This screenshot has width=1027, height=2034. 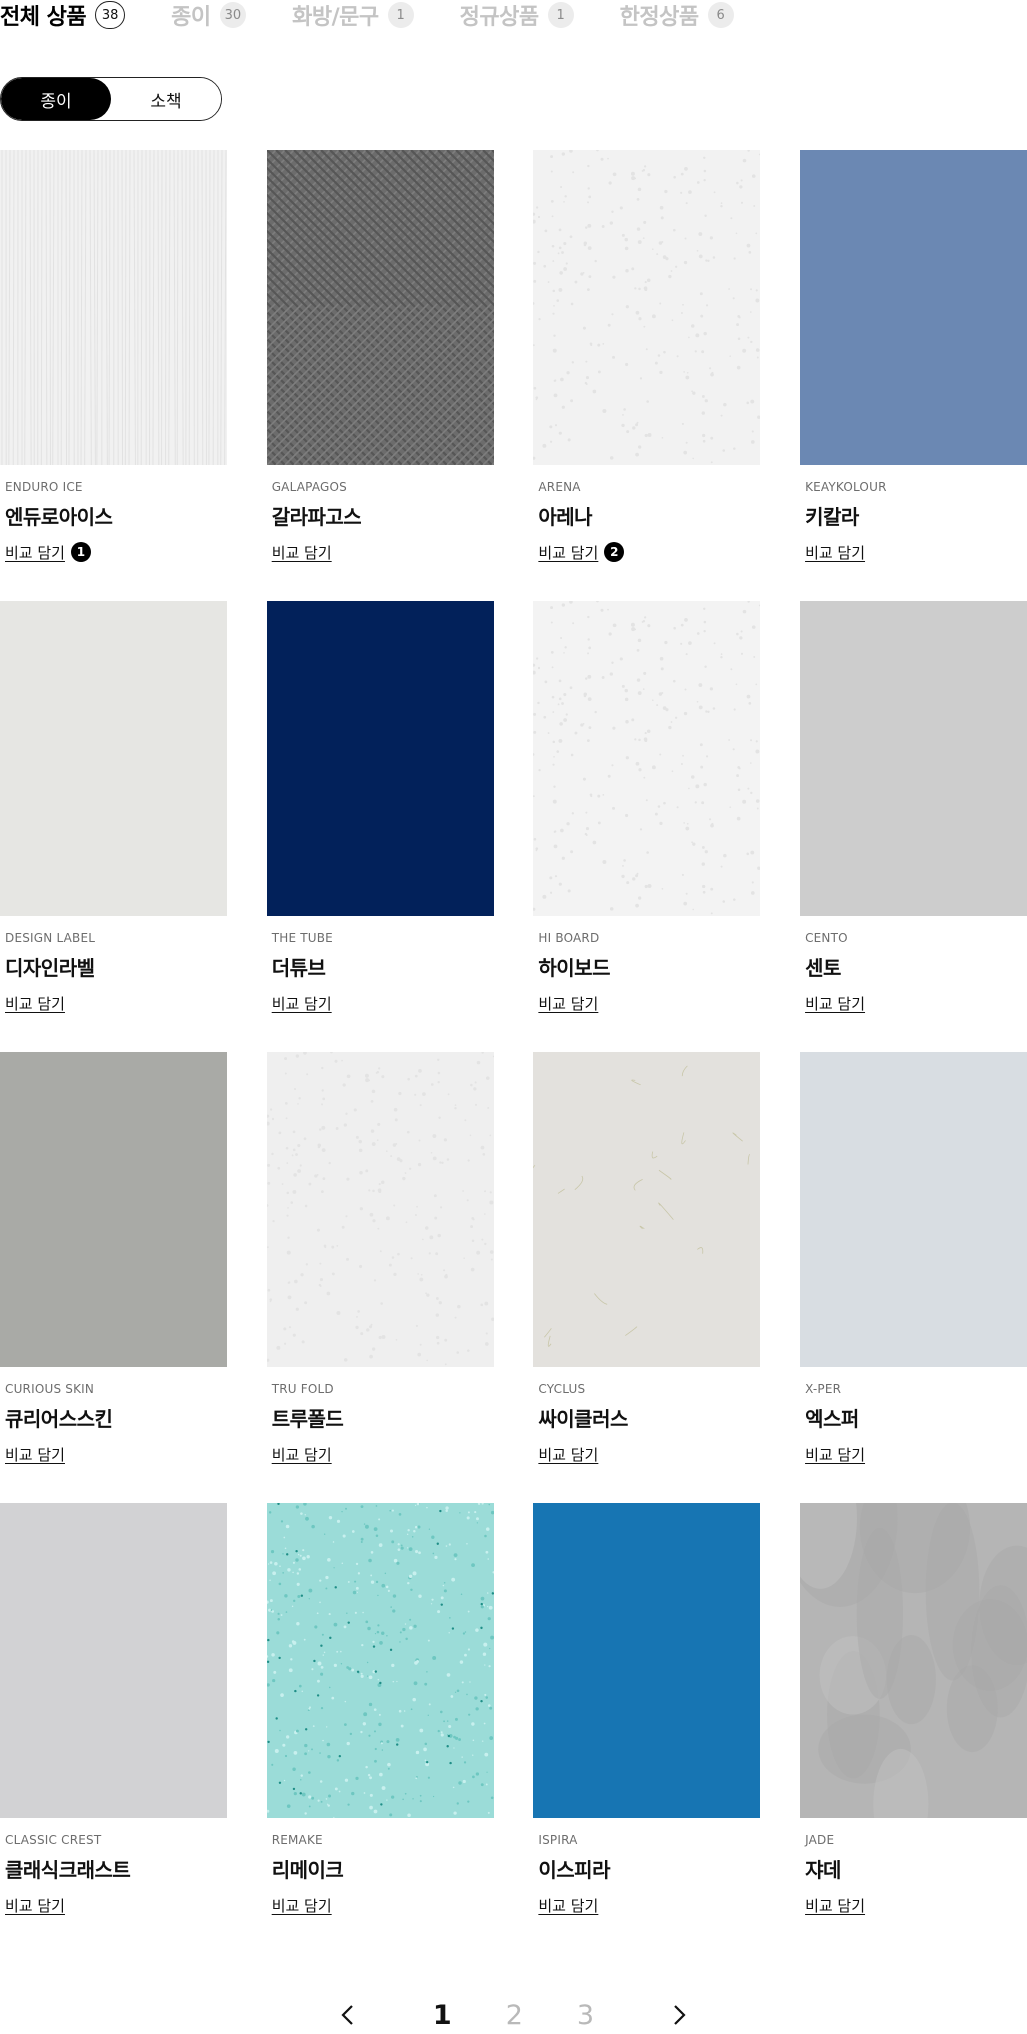 I want to click on product-card: GALAPAGOS 갈라파고스비교 담기, so click(x=380, y=375).